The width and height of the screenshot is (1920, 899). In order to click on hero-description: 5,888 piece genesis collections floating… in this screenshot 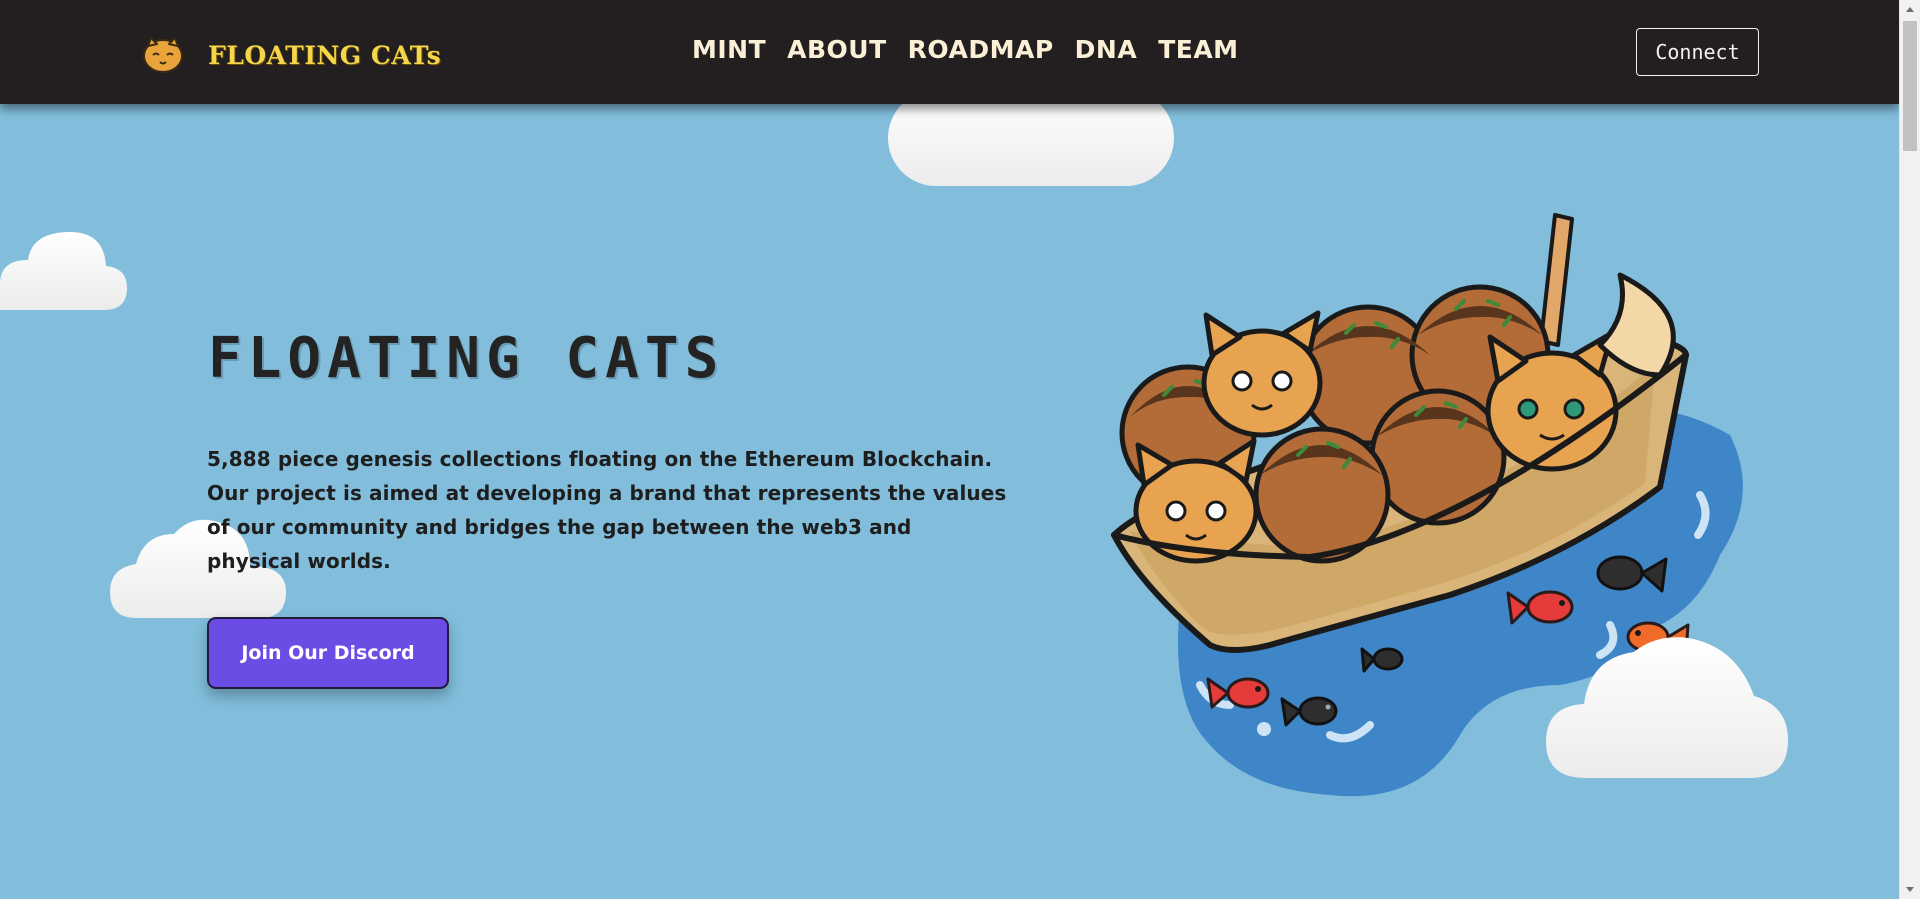, I will do `click(607, 510)`.